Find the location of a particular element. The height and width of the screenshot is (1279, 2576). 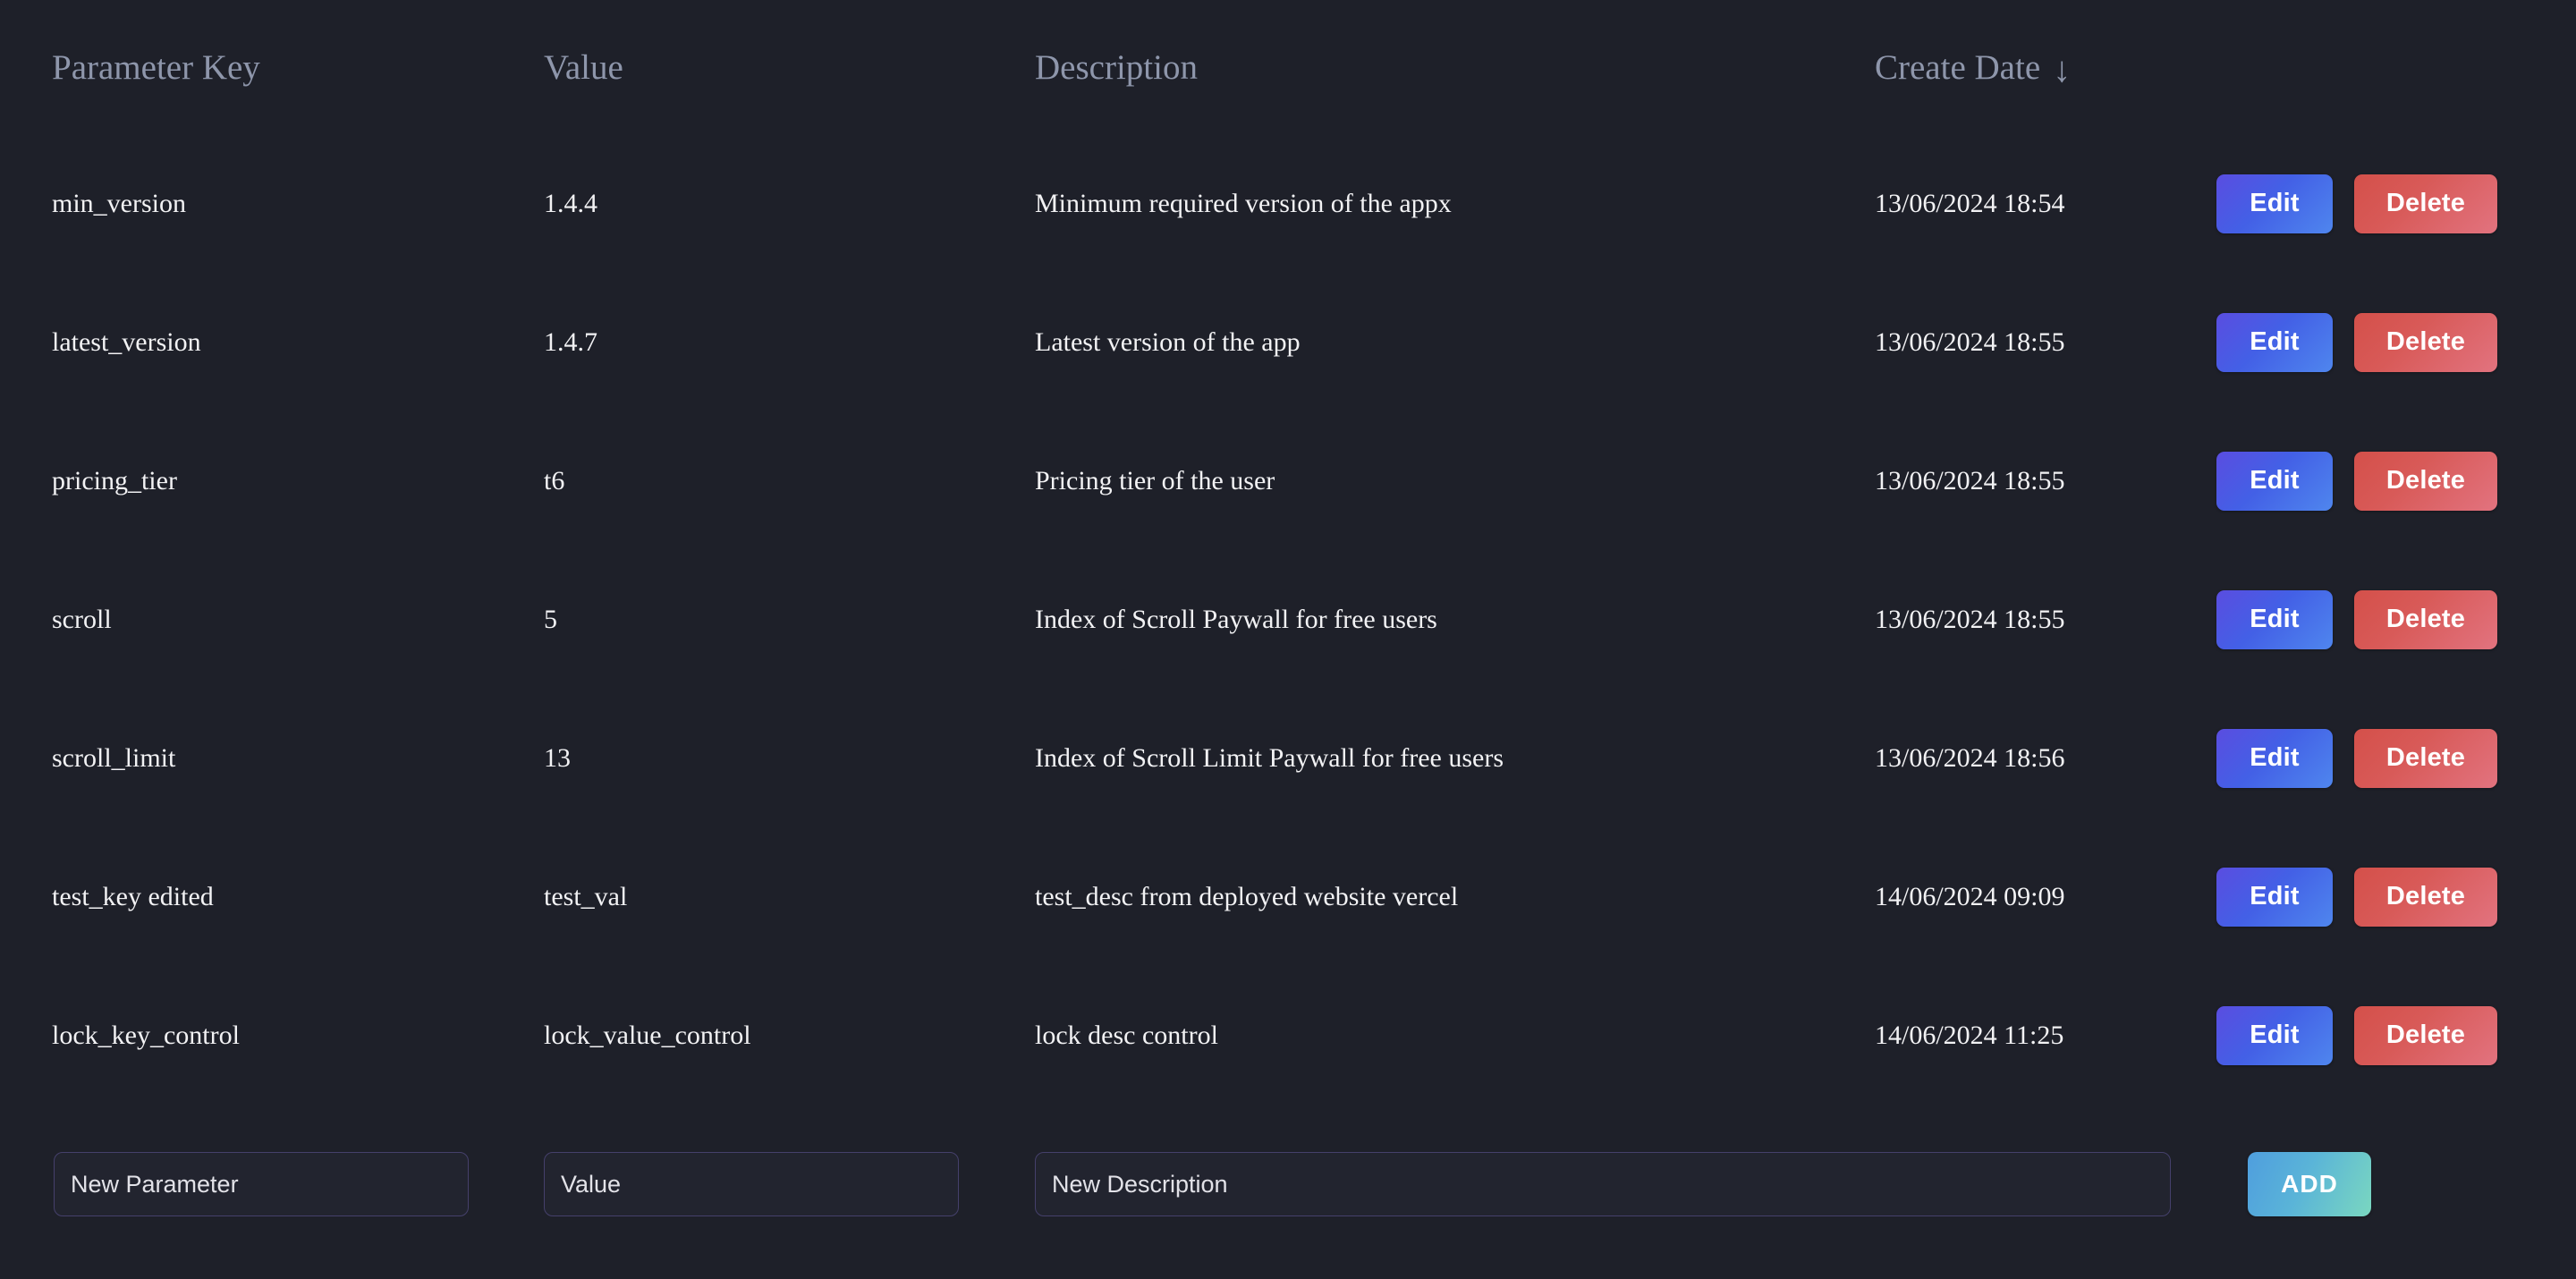

column-header-parameter-key-label: Parameter Key is located at coordinates (156, 67).